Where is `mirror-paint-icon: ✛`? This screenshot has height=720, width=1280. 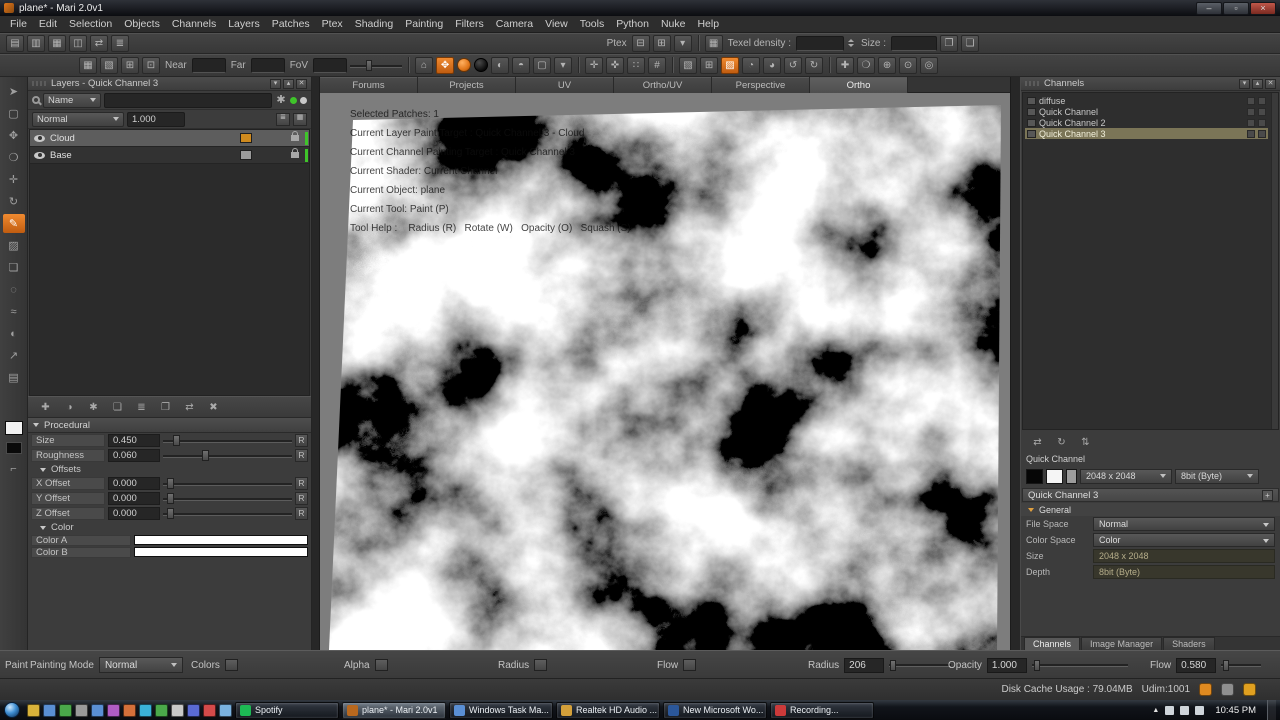 mirror-paint-icon: ✛ is located at coordinates (594, 65).